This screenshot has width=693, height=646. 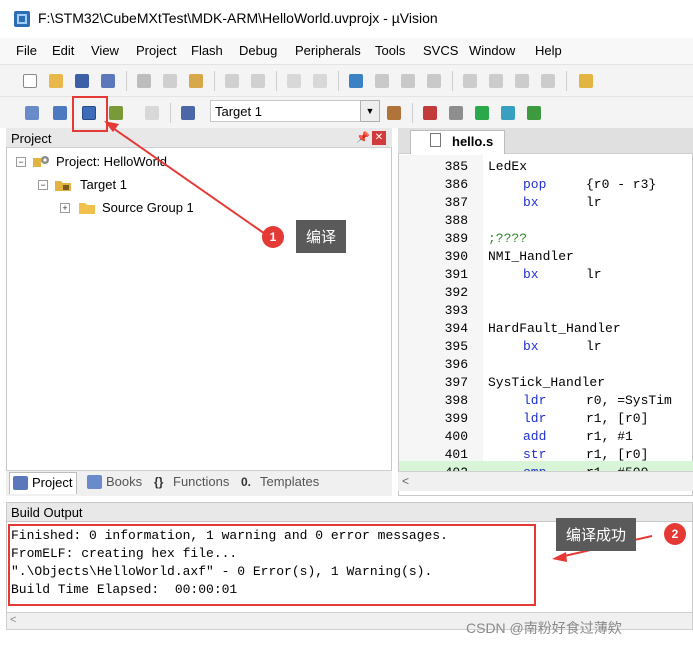 I want to click on code-operands: r1, [r0], so click(x=617, y=454).